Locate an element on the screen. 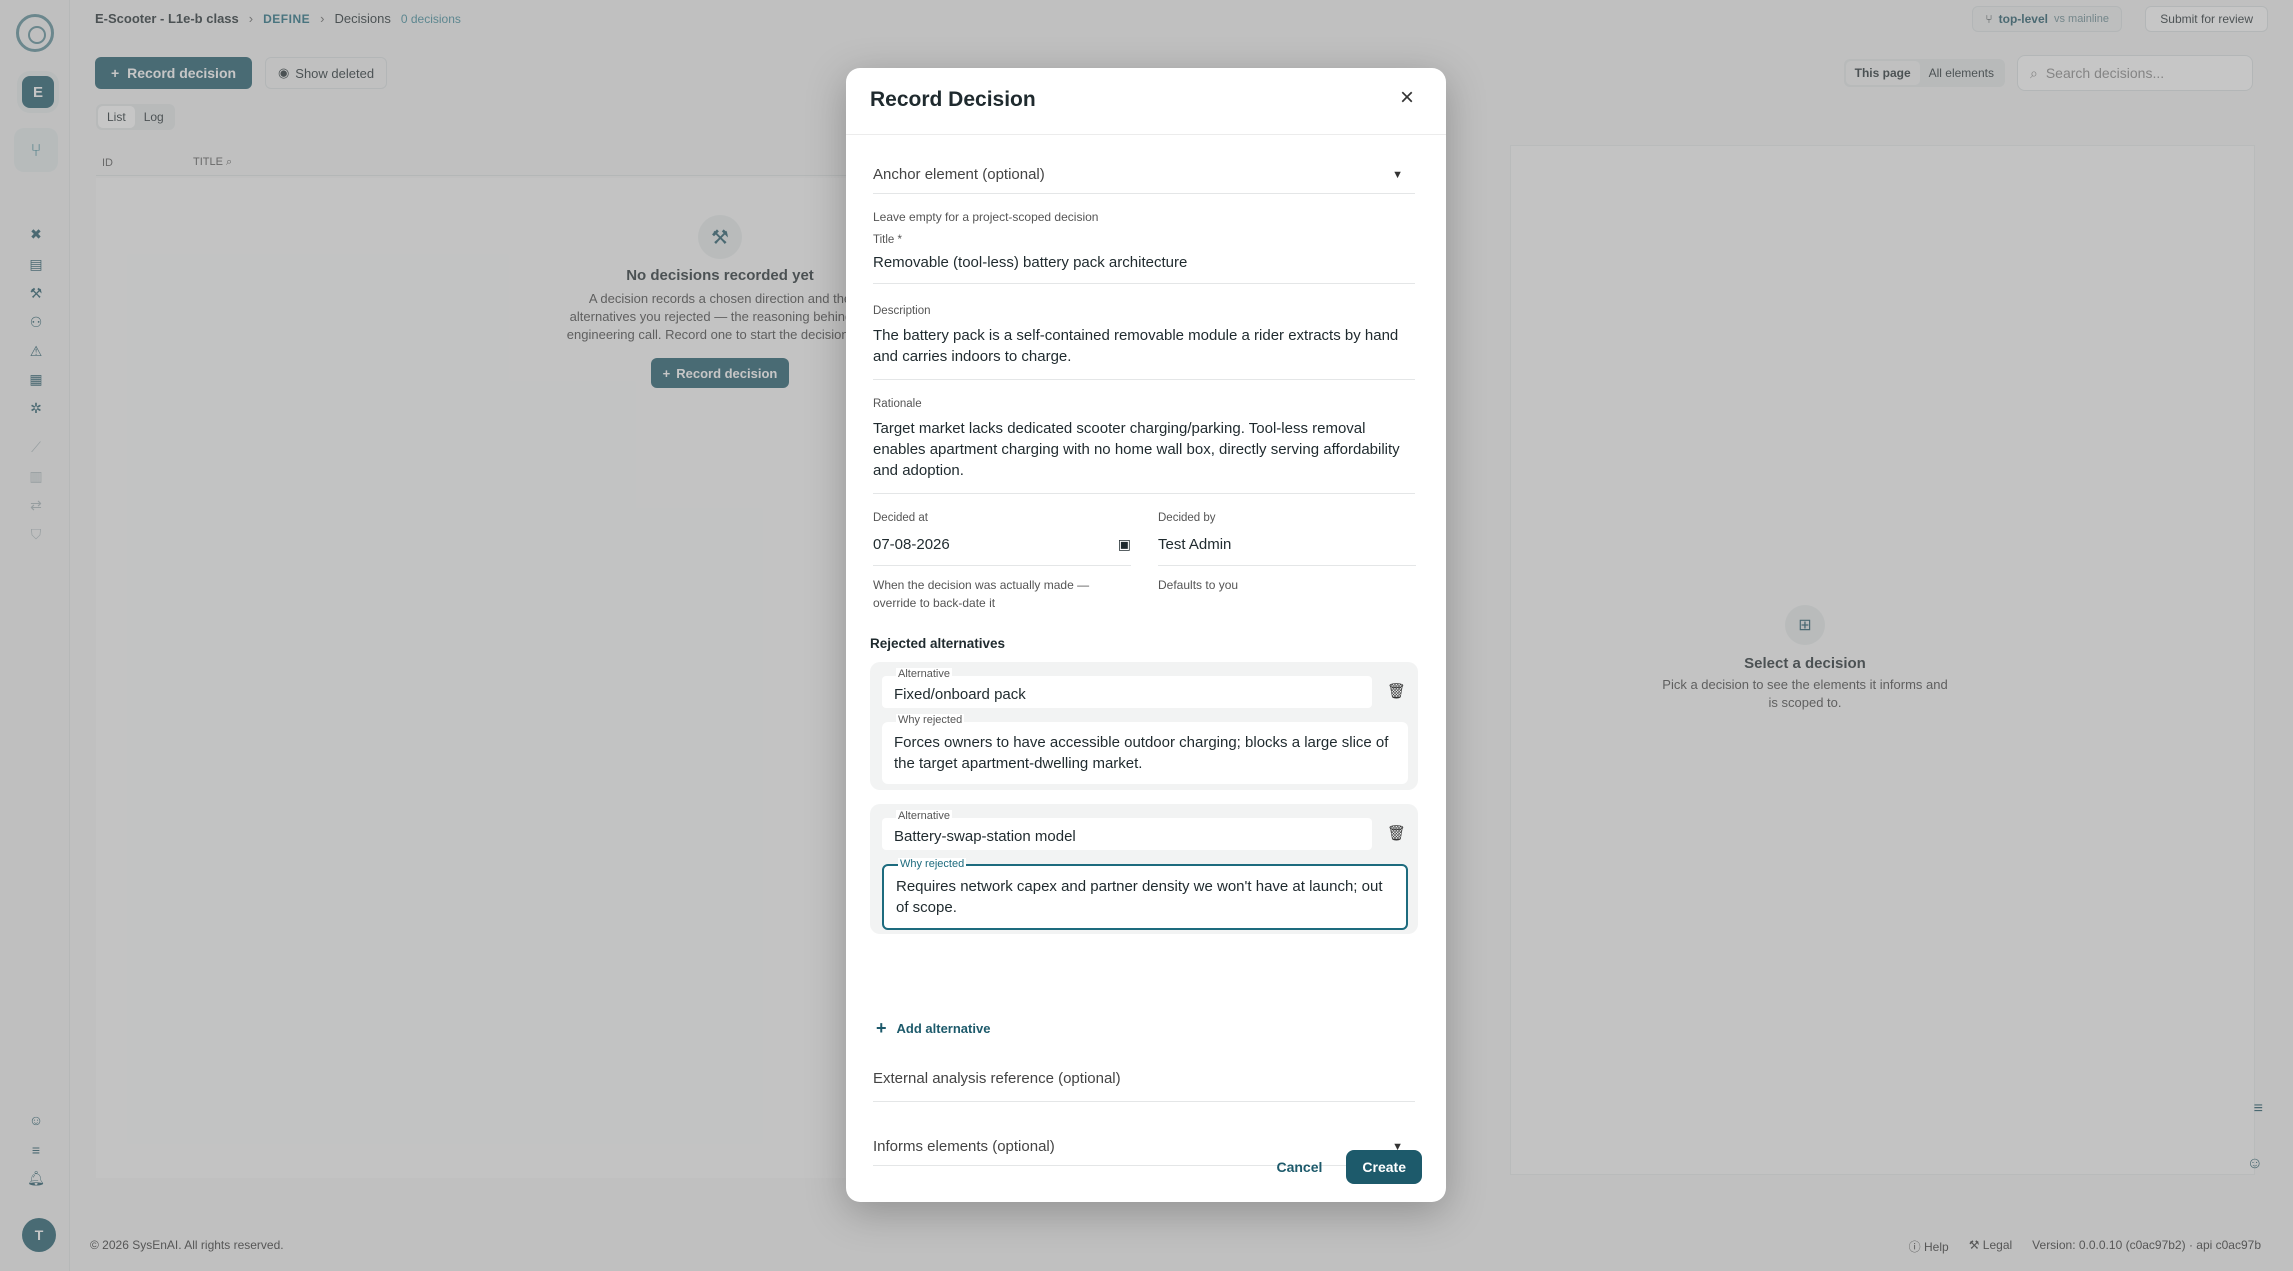  informs-elements-placeholder: Informs elements (optional) is located at coordinates (964, 1146).